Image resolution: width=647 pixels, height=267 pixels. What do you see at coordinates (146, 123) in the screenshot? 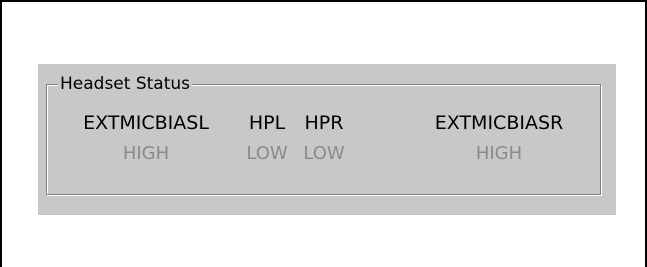
I see `signal-name: EXTMICBIASL` at bounding box center [146, 123].